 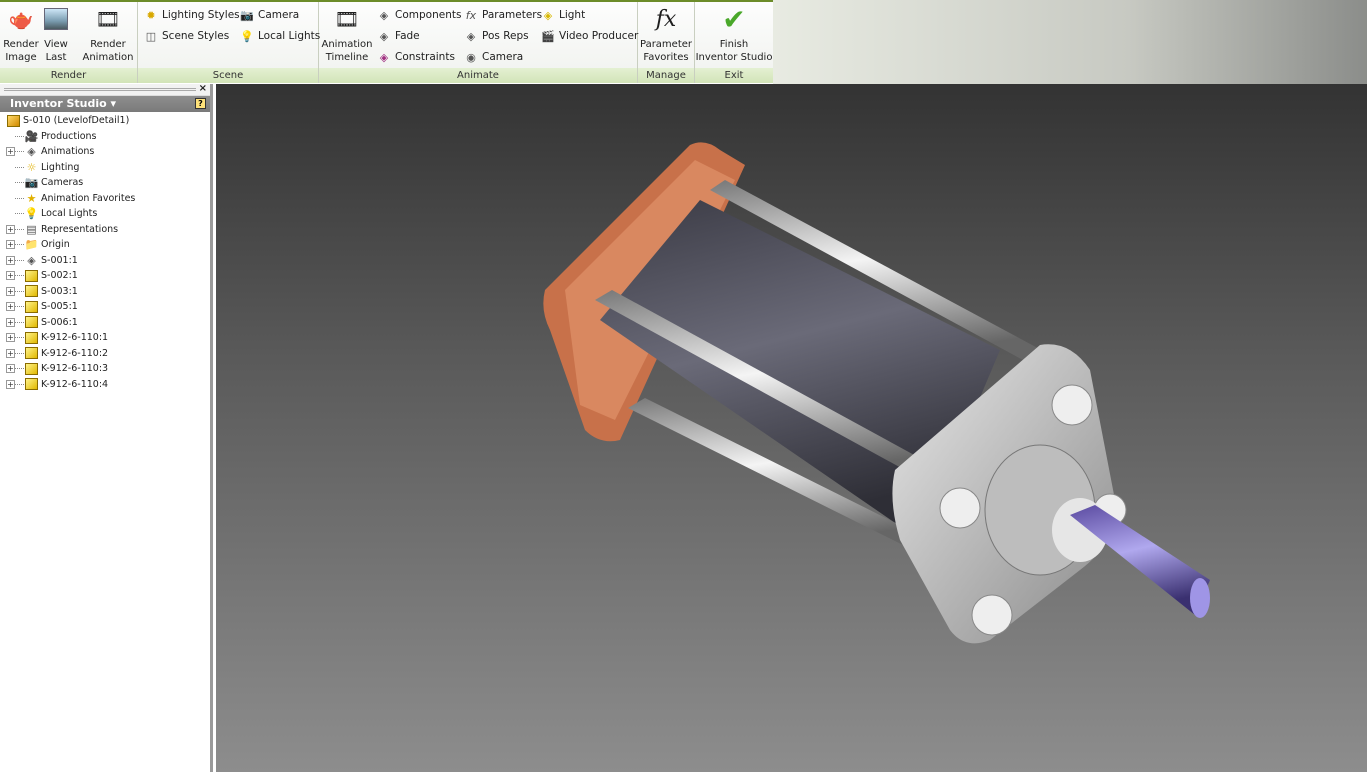 I want to click on scene-camera-button: 📷 Camera, so click(x=269, y=15).